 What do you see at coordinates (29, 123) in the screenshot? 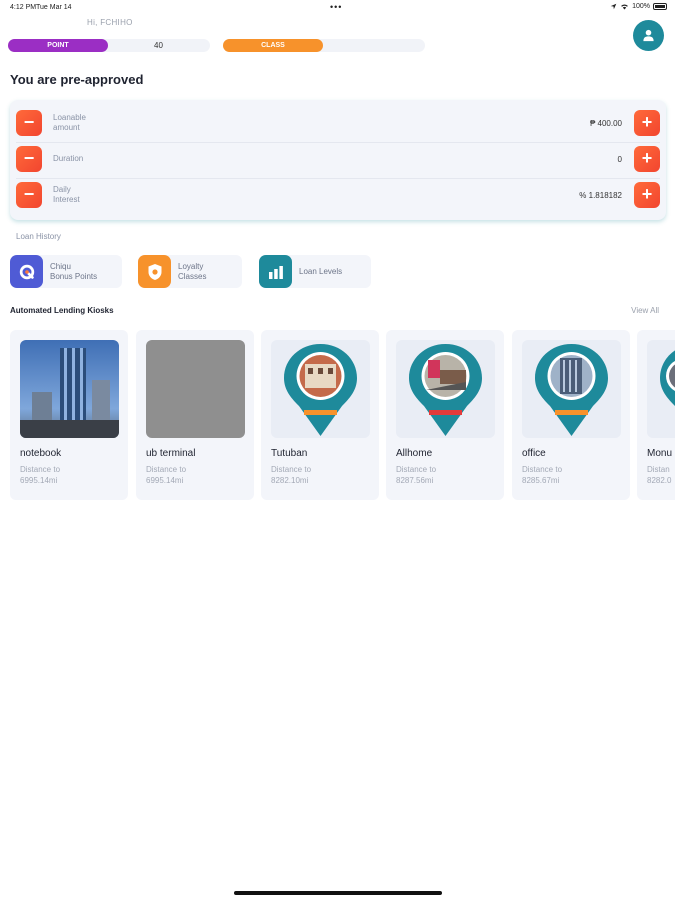
I see `decrease-amount-button: −` at bounding box center [29, 123].